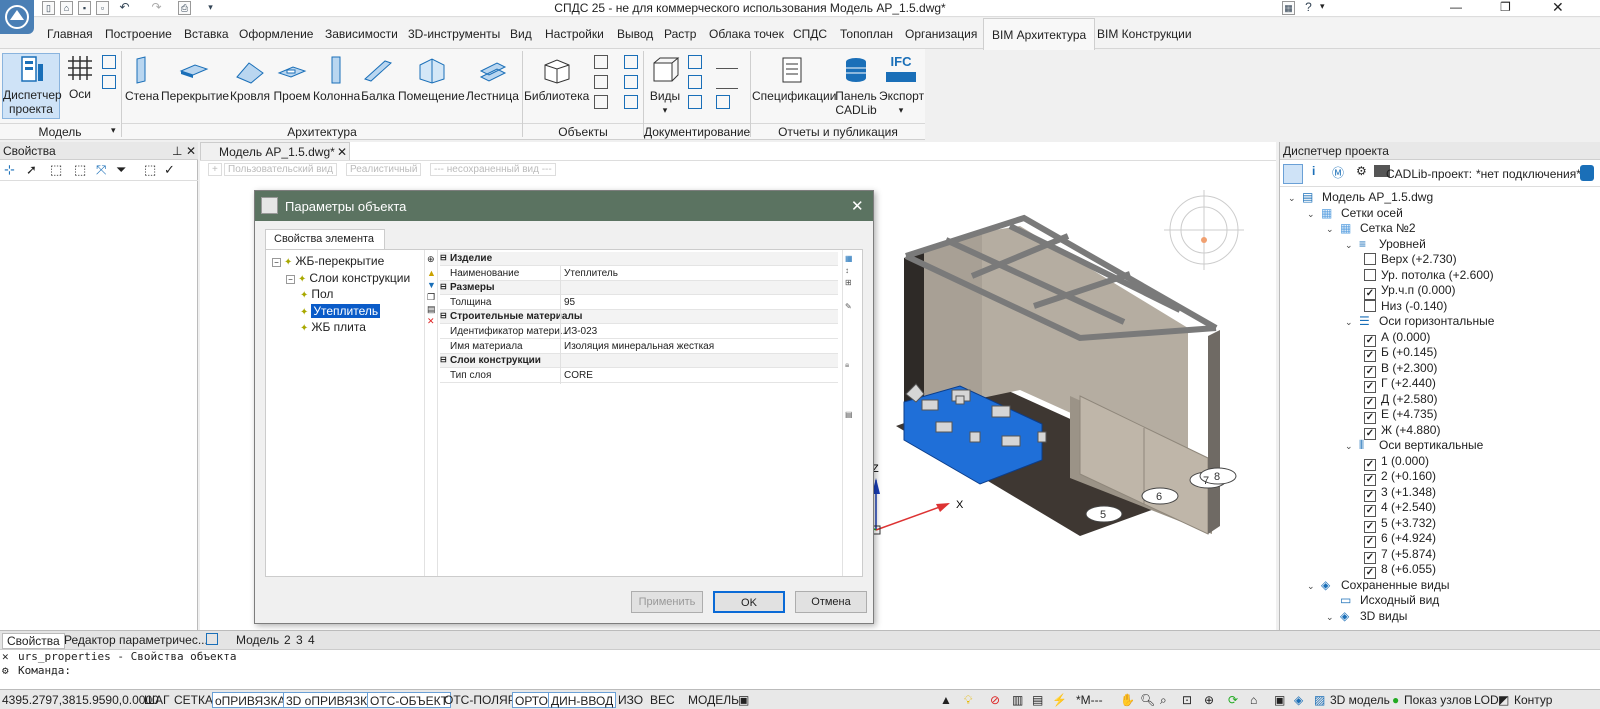 The width and height of the screenshot is (1600, 709). What do you see at coordinates (968, 700) in the screenshot?
I see `lightbulb-icon: 💡︎` at bounding box center [968, 700].